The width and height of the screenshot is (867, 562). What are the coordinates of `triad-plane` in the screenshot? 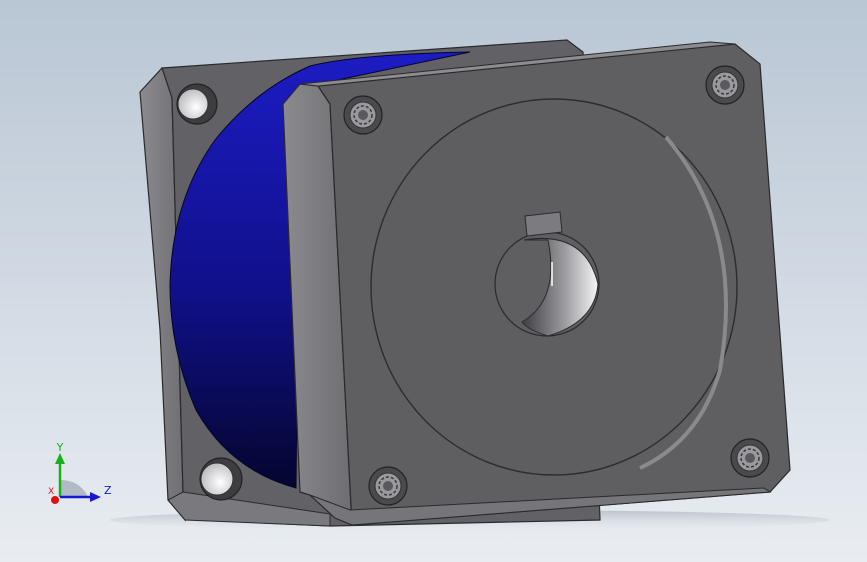 It's located at (74, 488).